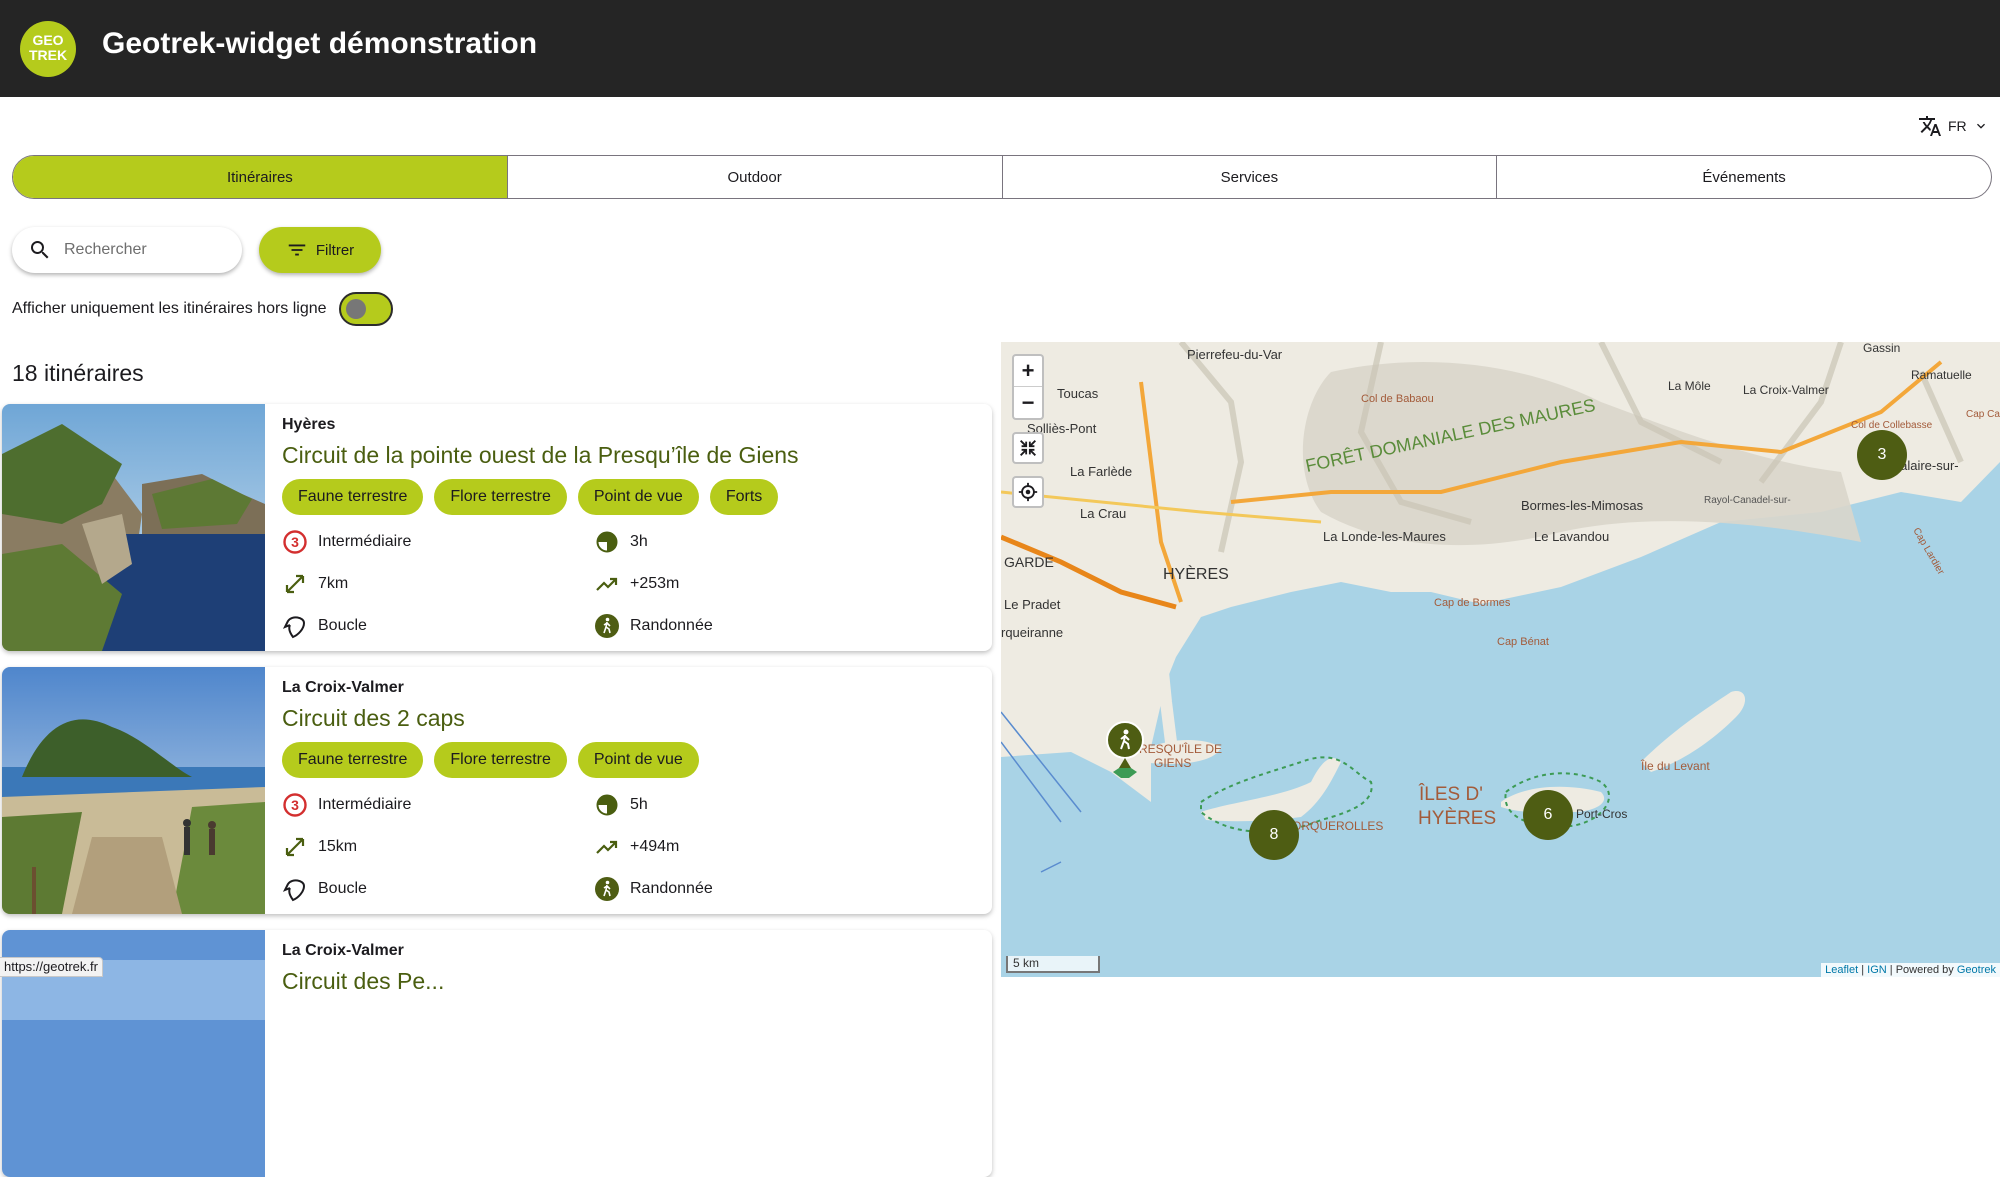 The width and height of the screenshot is (2000, 1177). What do you see at coordinates (1172, 763) in the screenshot?
I see `svg-text: GIENS` at bounding box center [1172, 763].